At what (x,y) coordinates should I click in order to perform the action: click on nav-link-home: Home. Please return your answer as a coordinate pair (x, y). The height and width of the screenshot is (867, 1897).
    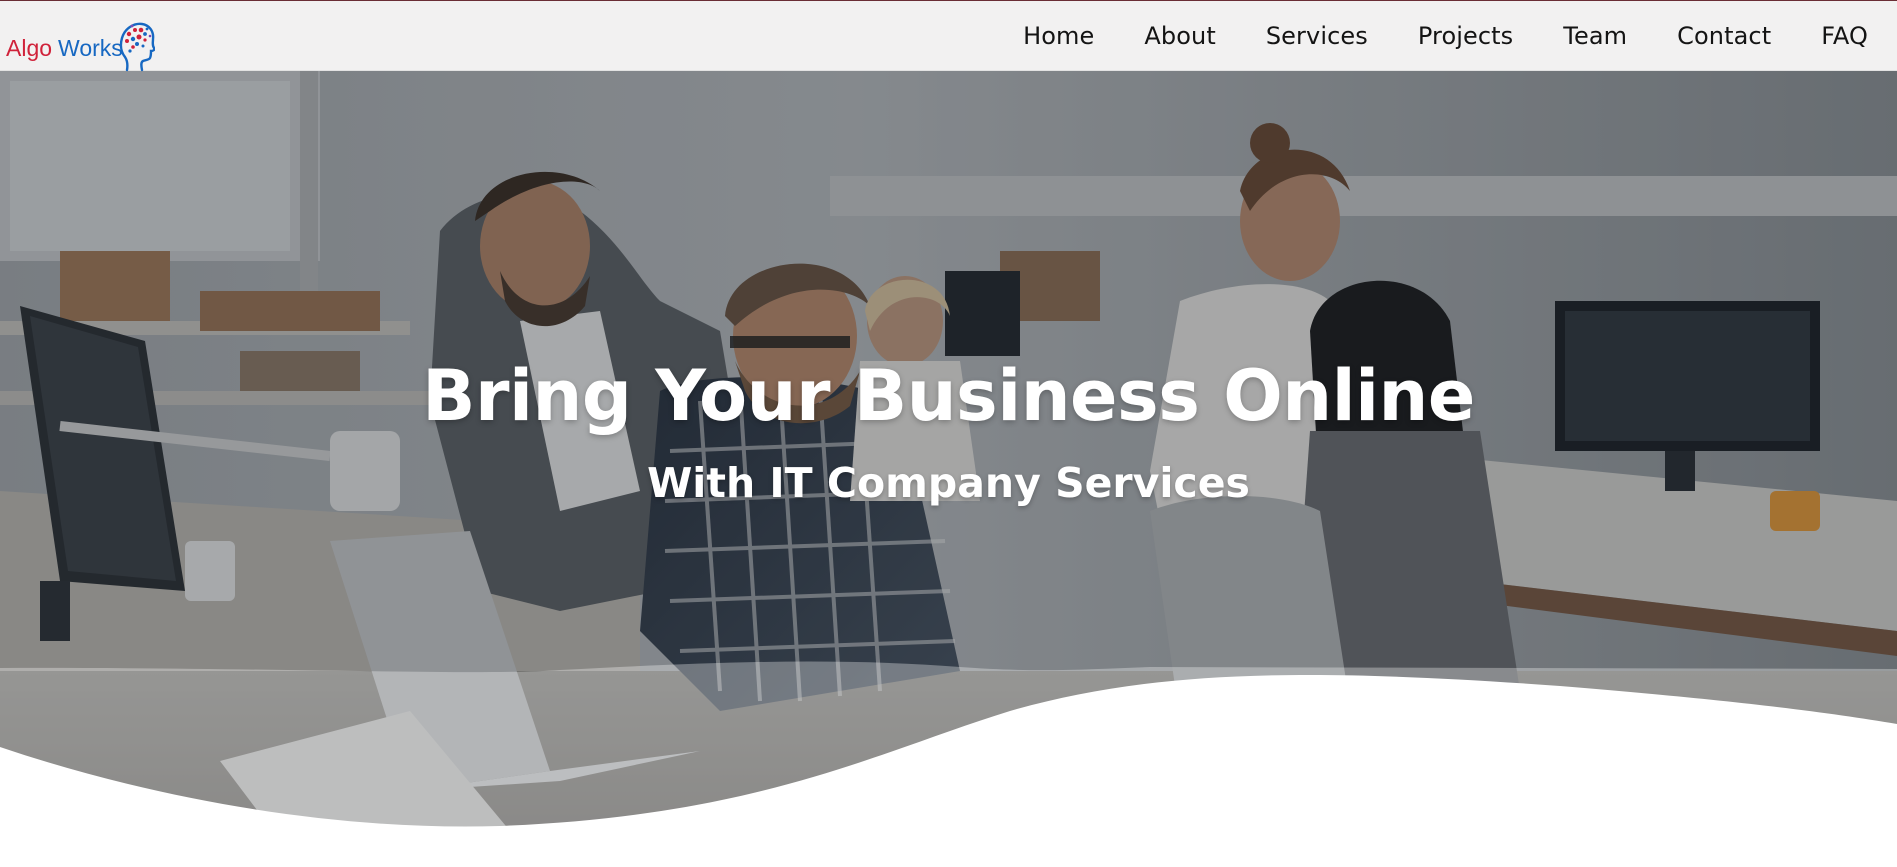
    Looking at the image, I should click on (1058, 36).